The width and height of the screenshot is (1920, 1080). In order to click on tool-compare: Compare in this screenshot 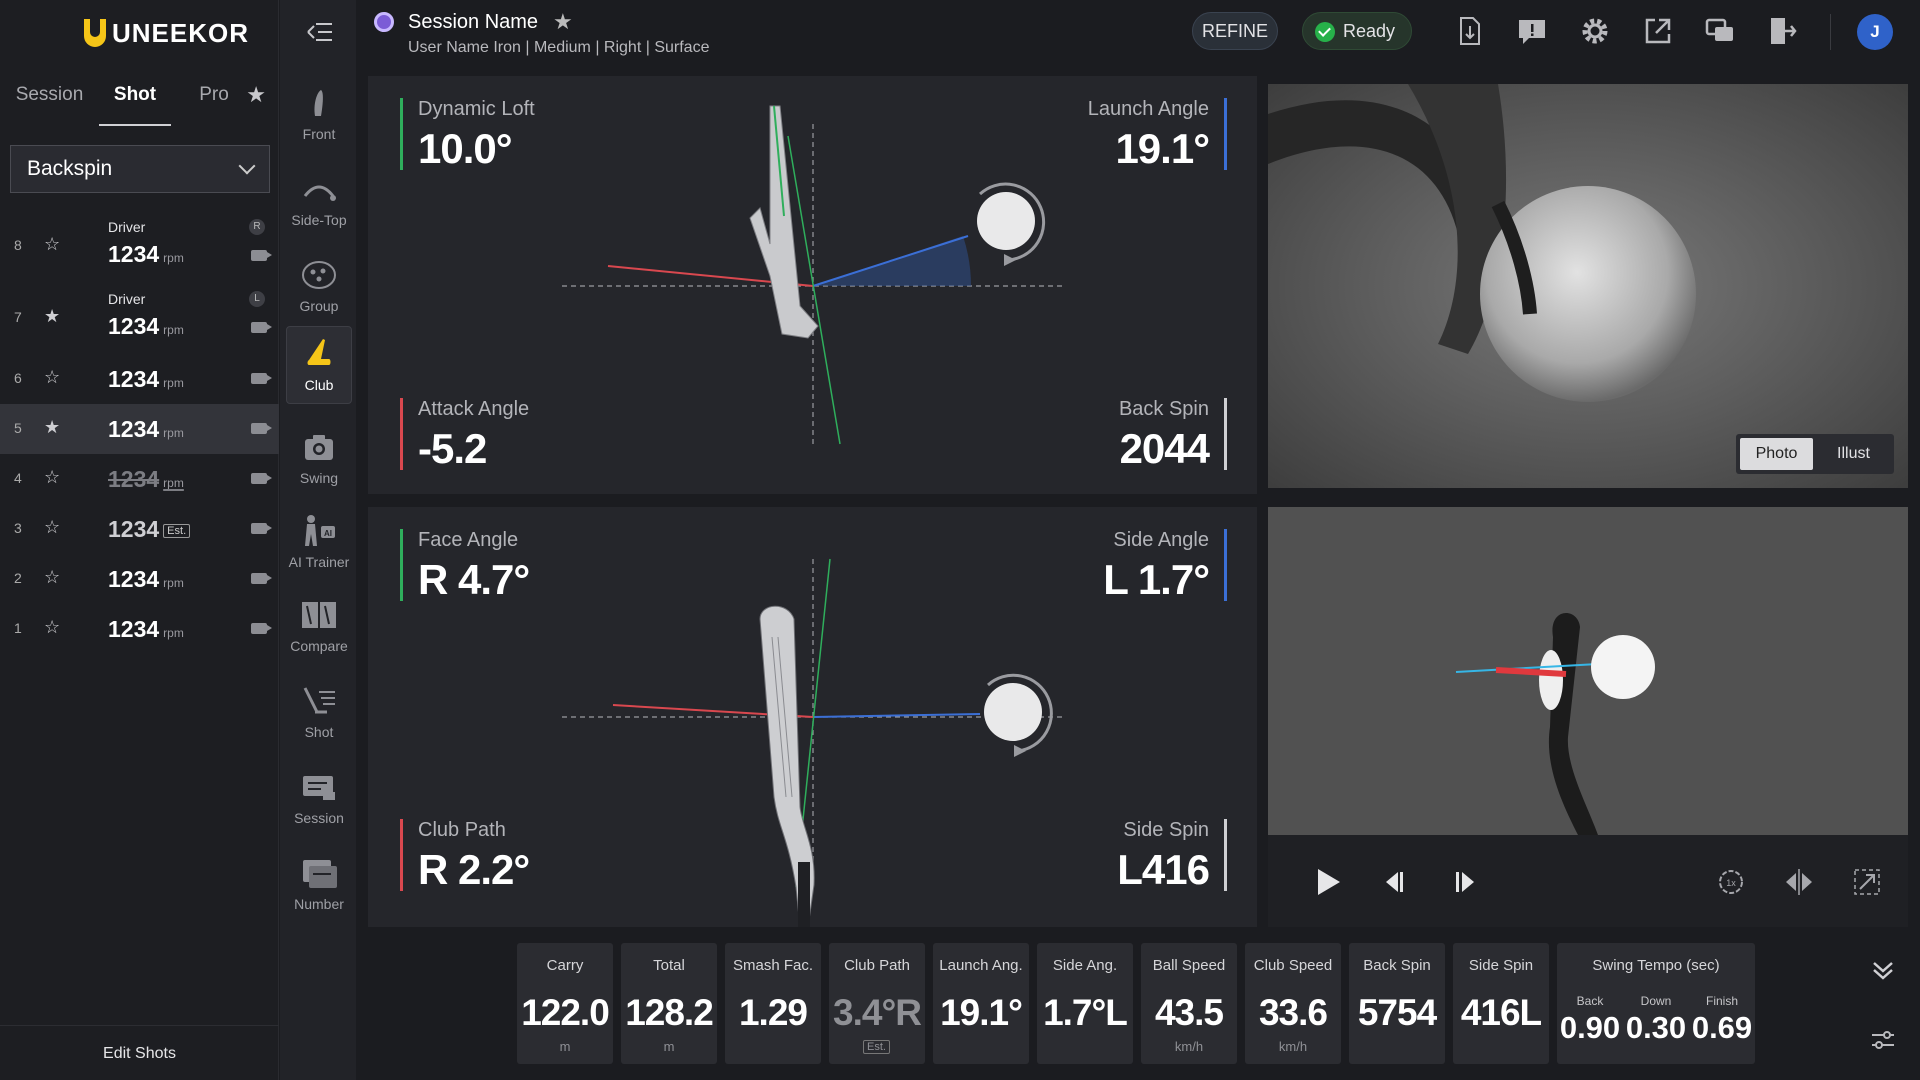, I will do `click(319, 627)`.